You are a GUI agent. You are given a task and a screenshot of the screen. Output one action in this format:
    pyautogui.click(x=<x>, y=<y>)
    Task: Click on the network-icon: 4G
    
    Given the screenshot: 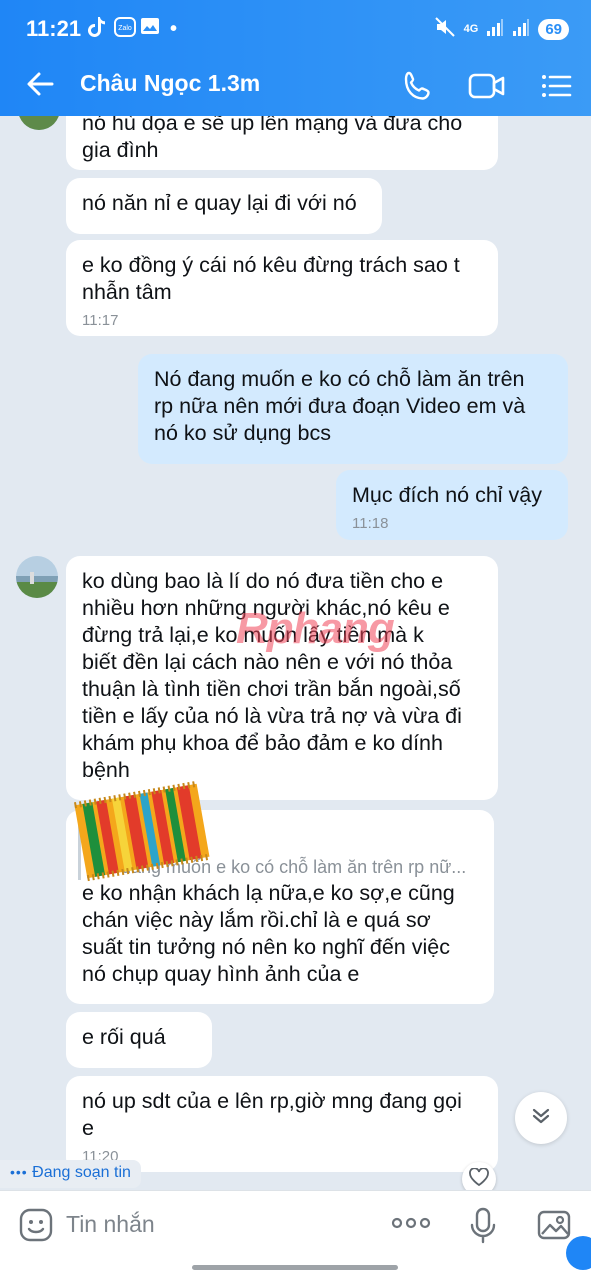 What is the action you would take?
    pyautogui.click(x=471, y=29)
    